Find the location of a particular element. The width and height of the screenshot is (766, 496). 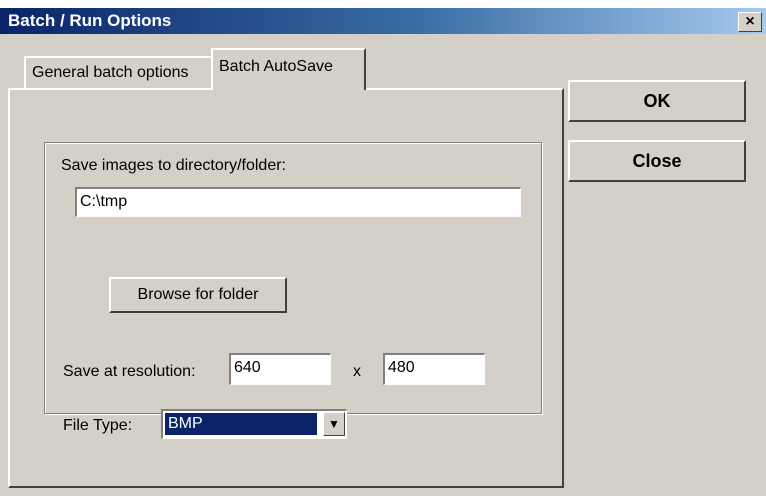

close-button: Close is located at coordinates (657, 161).